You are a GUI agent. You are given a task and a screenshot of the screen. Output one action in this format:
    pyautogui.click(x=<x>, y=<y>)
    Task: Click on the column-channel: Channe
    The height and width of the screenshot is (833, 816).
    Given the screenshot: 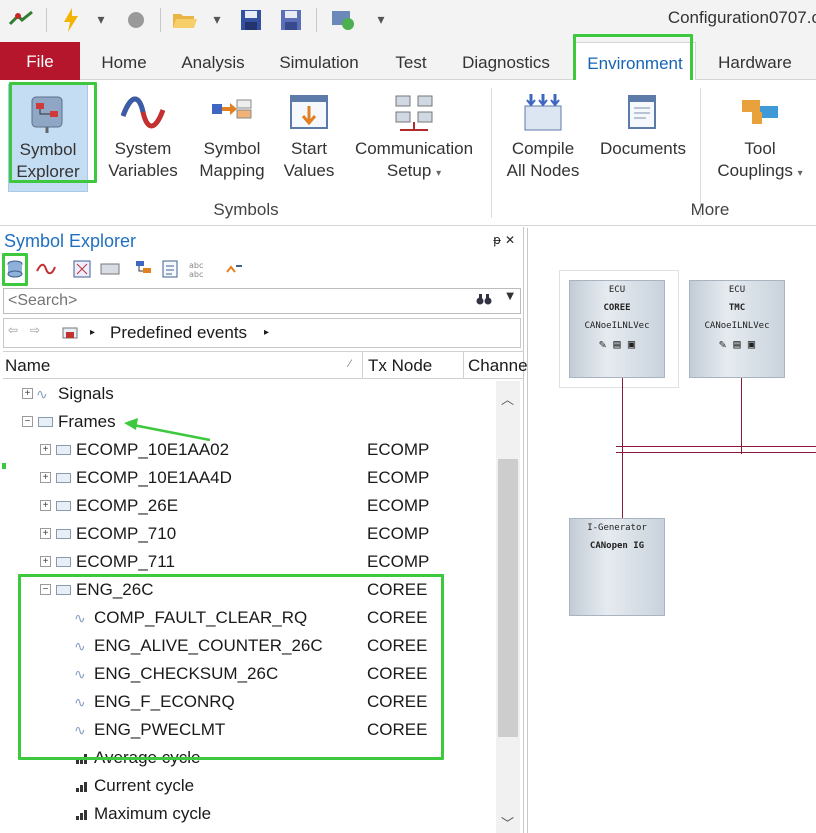 What is the action you would take?
    pyautogui.click(x=498, y=366)
    